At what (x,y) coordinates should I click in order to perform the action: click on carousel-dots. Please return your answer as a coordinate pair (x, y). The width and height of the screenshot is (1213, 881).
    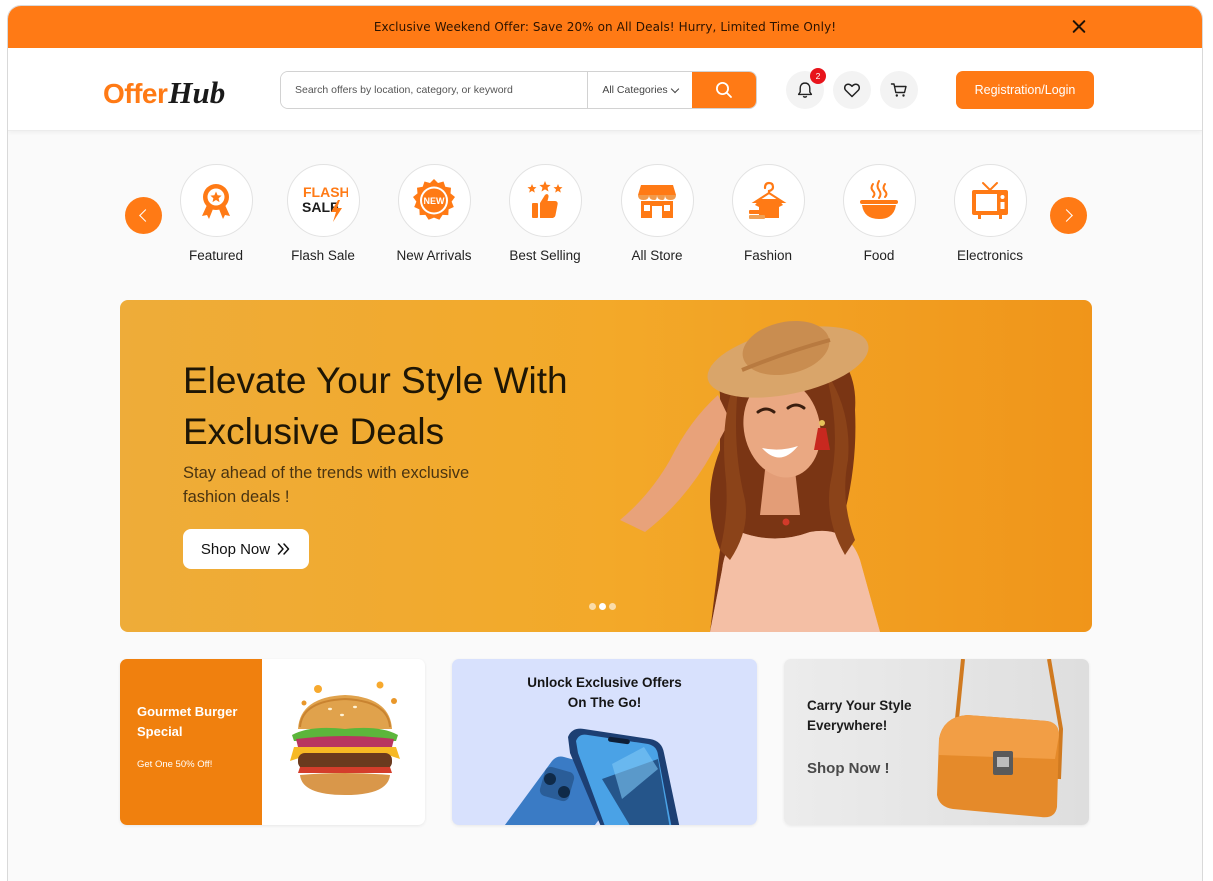
    Looking at the image, I should click on (602, 606).